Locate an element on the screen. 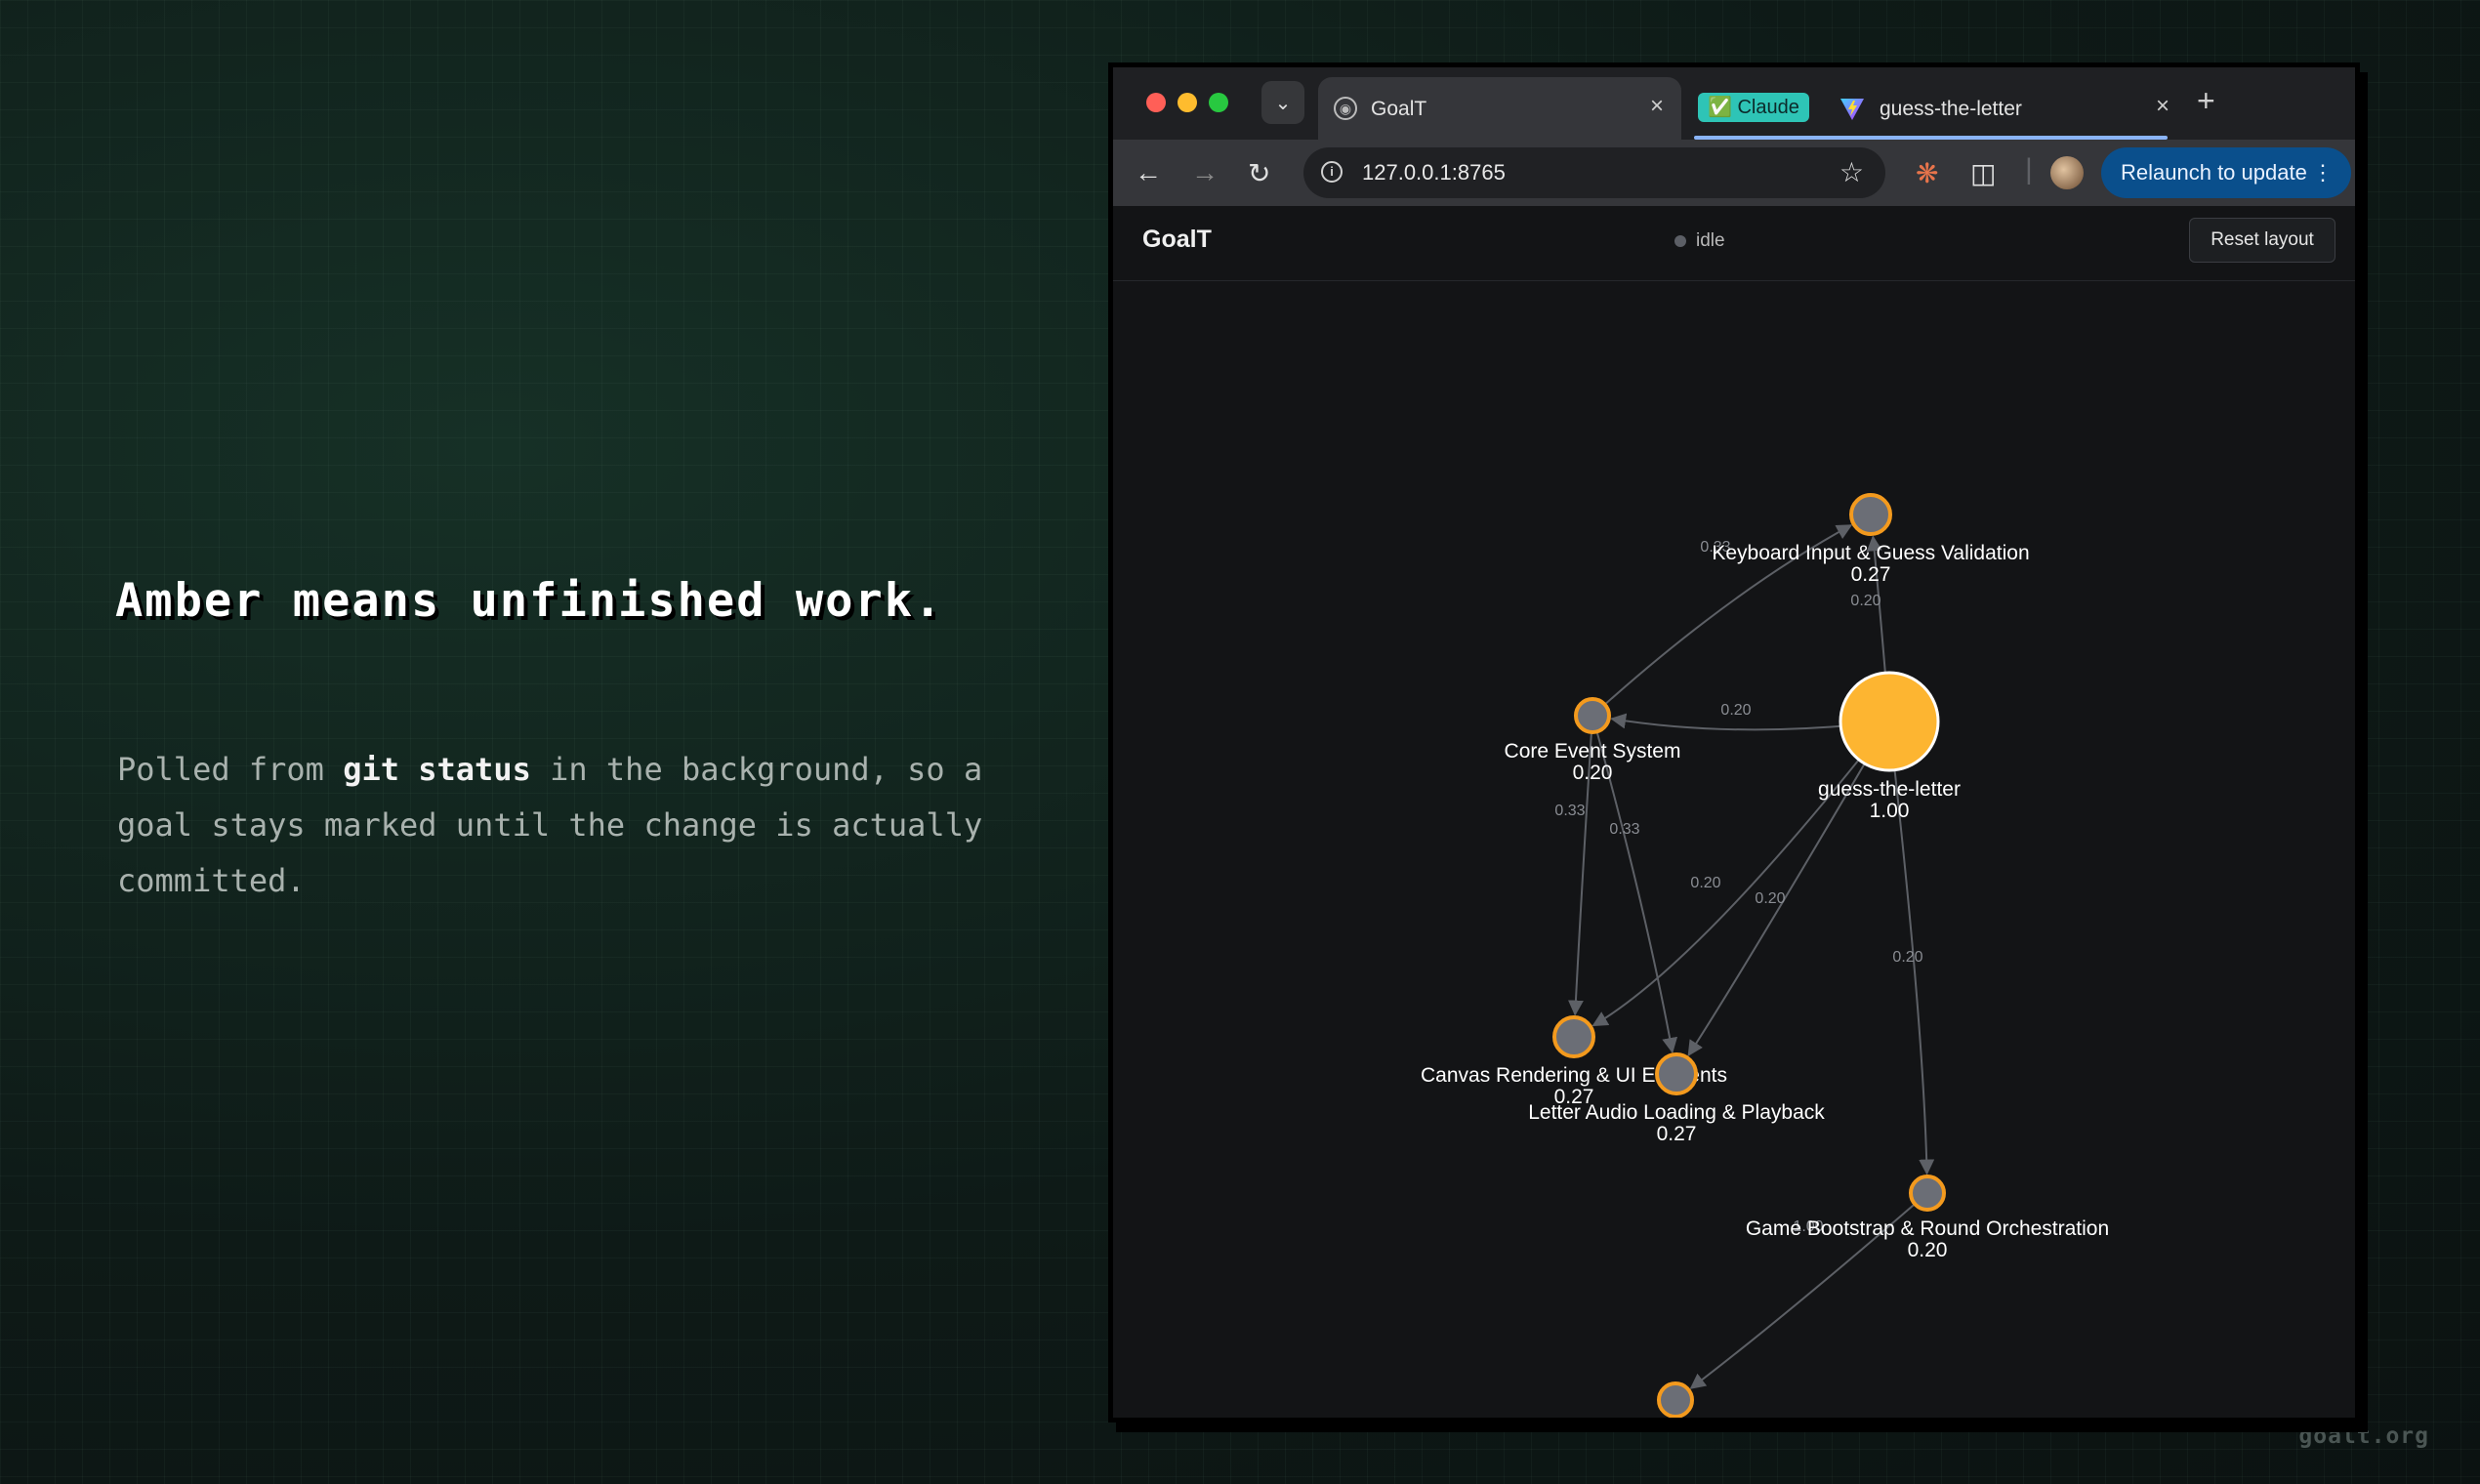 The image size is (2480, 1484). tab-guess-the-letter: ✅ Claude guess-the-letter × is located at coordinates (1940, 109).